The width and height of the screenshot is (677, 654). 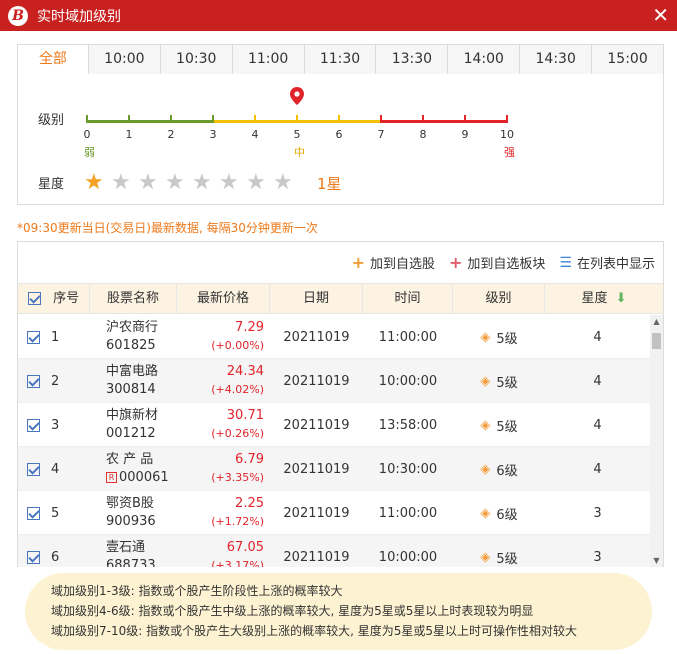 I want to click on tab-1130: 11:30, so click(x=339, y=59).